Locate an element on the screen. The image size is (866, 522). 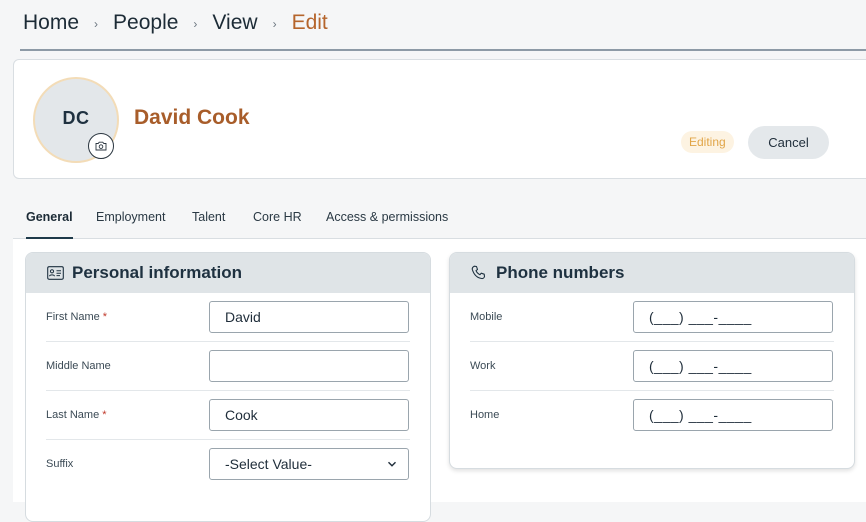
camera-icon is located at coordinates (101, 146).